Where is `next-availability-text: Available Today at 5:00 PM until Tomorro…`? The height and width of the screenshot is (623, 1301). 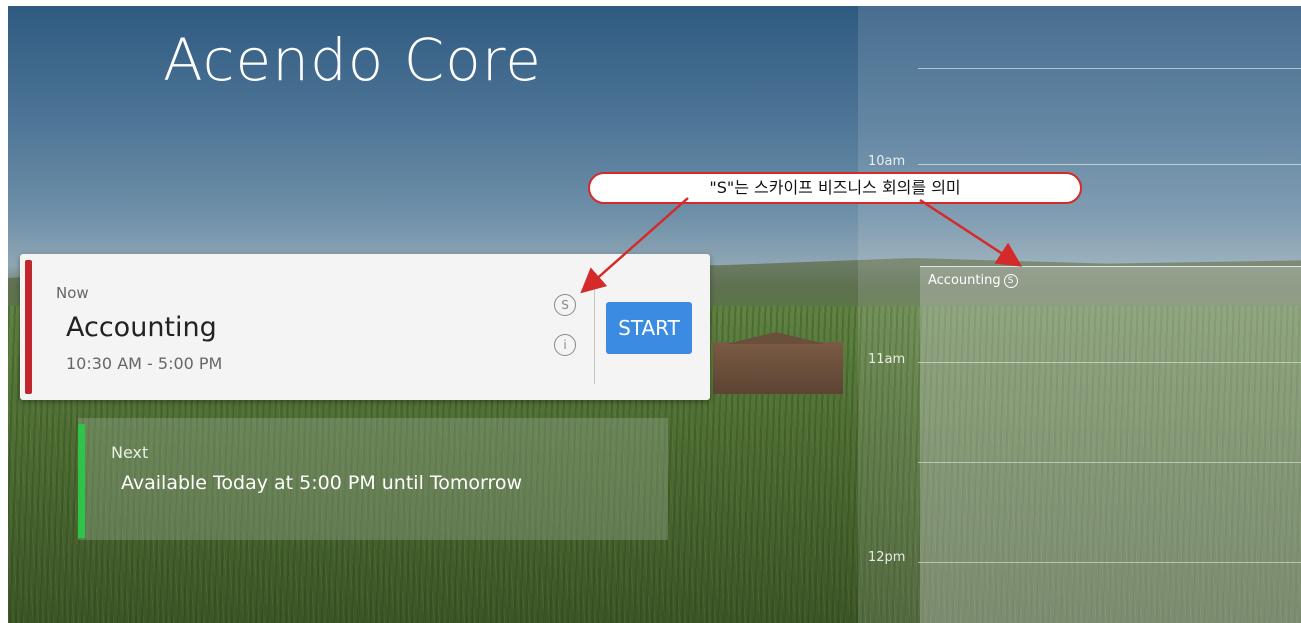 next-availability-text: Available Today at 5:00 PM until Tomorro… is located at coordinates (322, 483).